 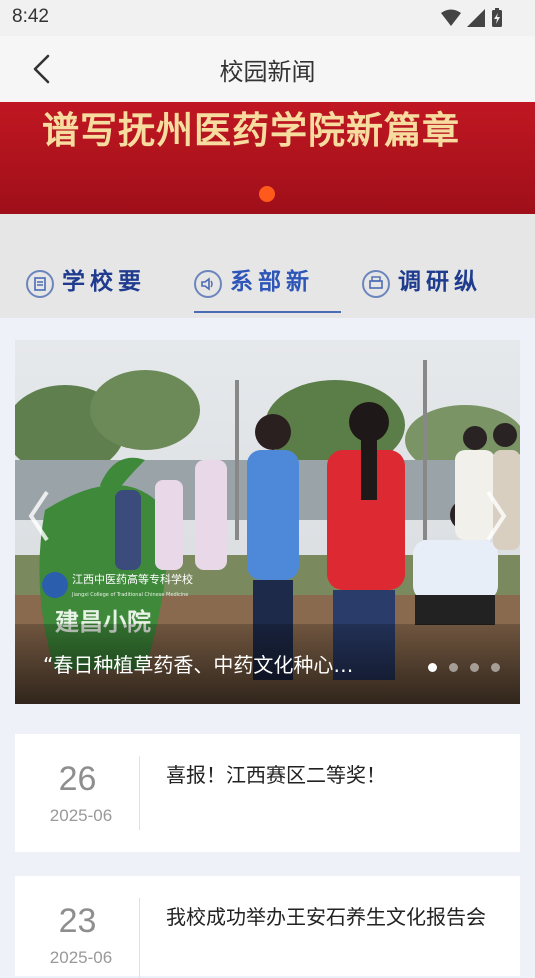 I want to click on tab-research: 调研纵横, so click(x=437, y=291).